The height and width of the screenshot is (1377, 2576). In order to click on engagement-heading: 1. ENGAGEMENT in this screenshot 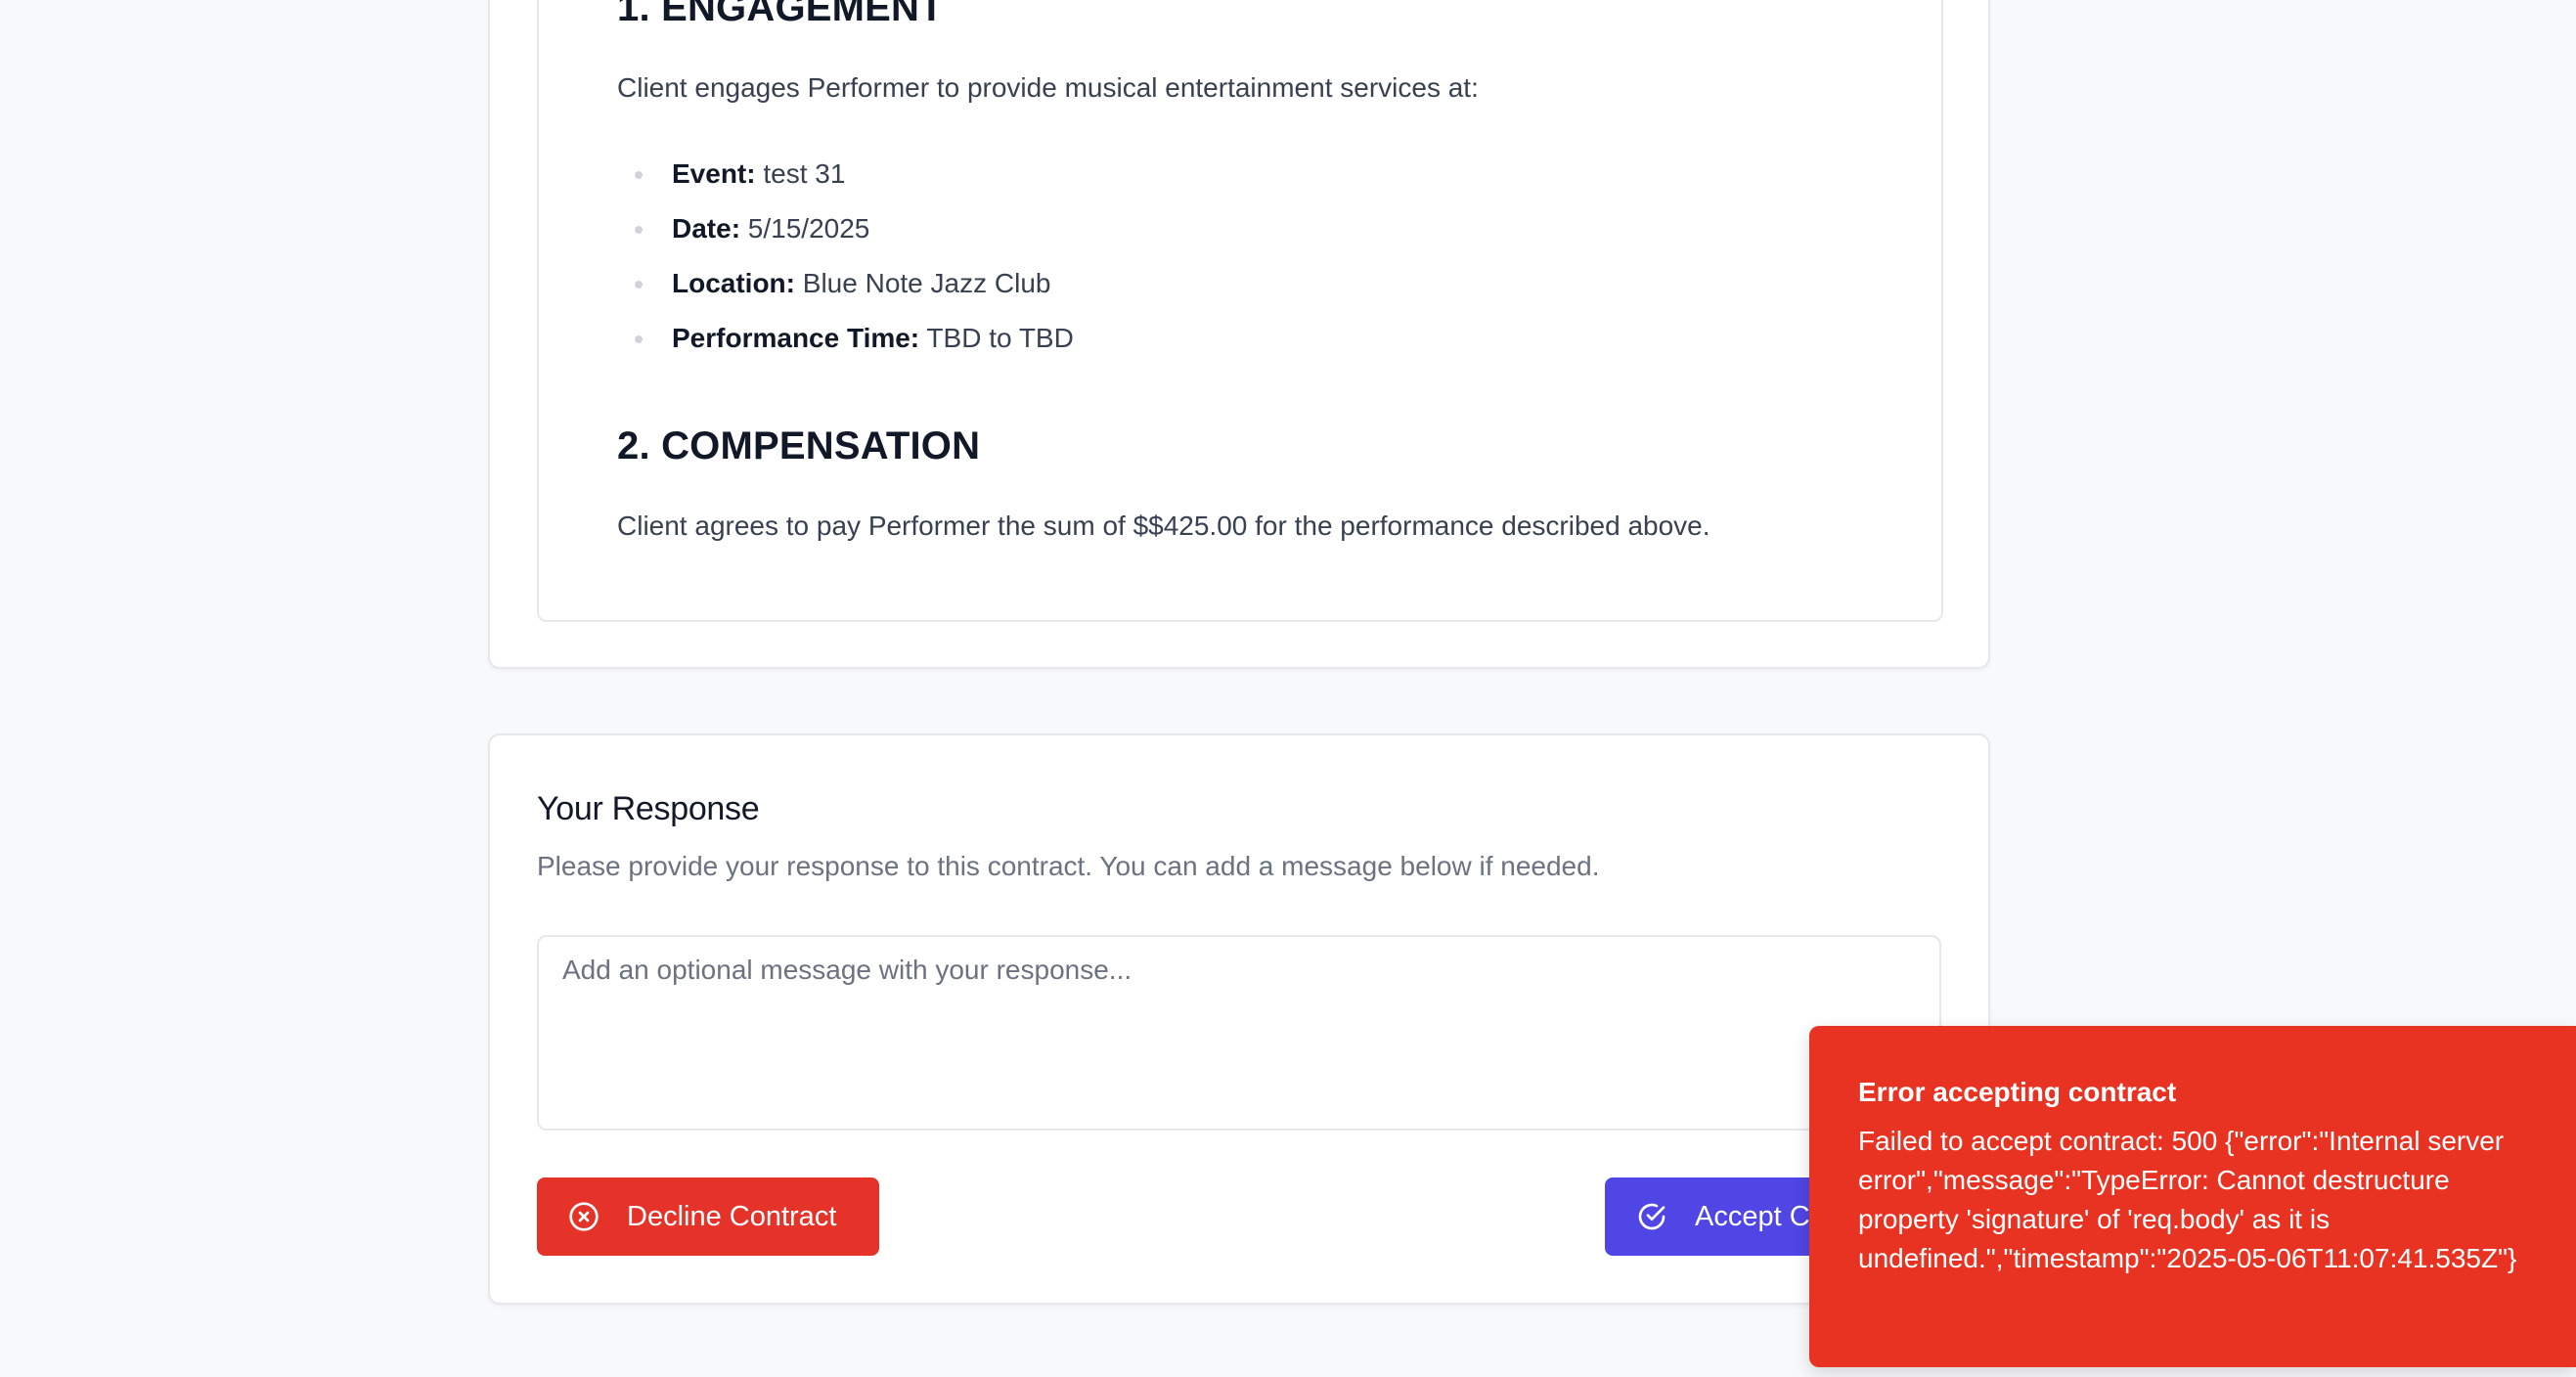, I will do `click(780, 14)`.